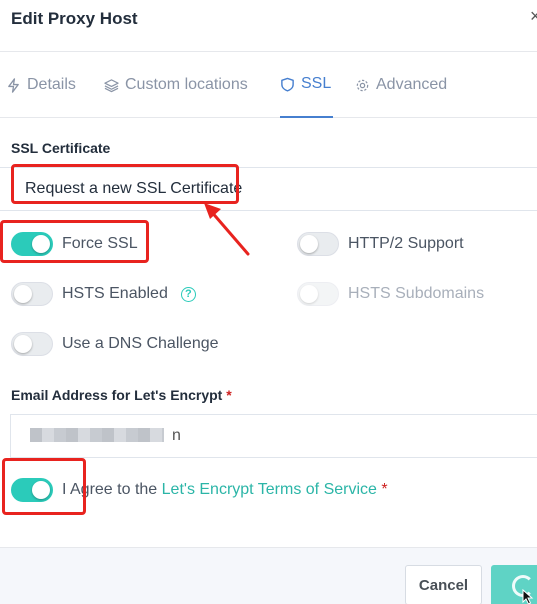  What do you see at coordinates (97, 435) in the screenshot?
I see `email-redacted` at bounding box center [97, 435].